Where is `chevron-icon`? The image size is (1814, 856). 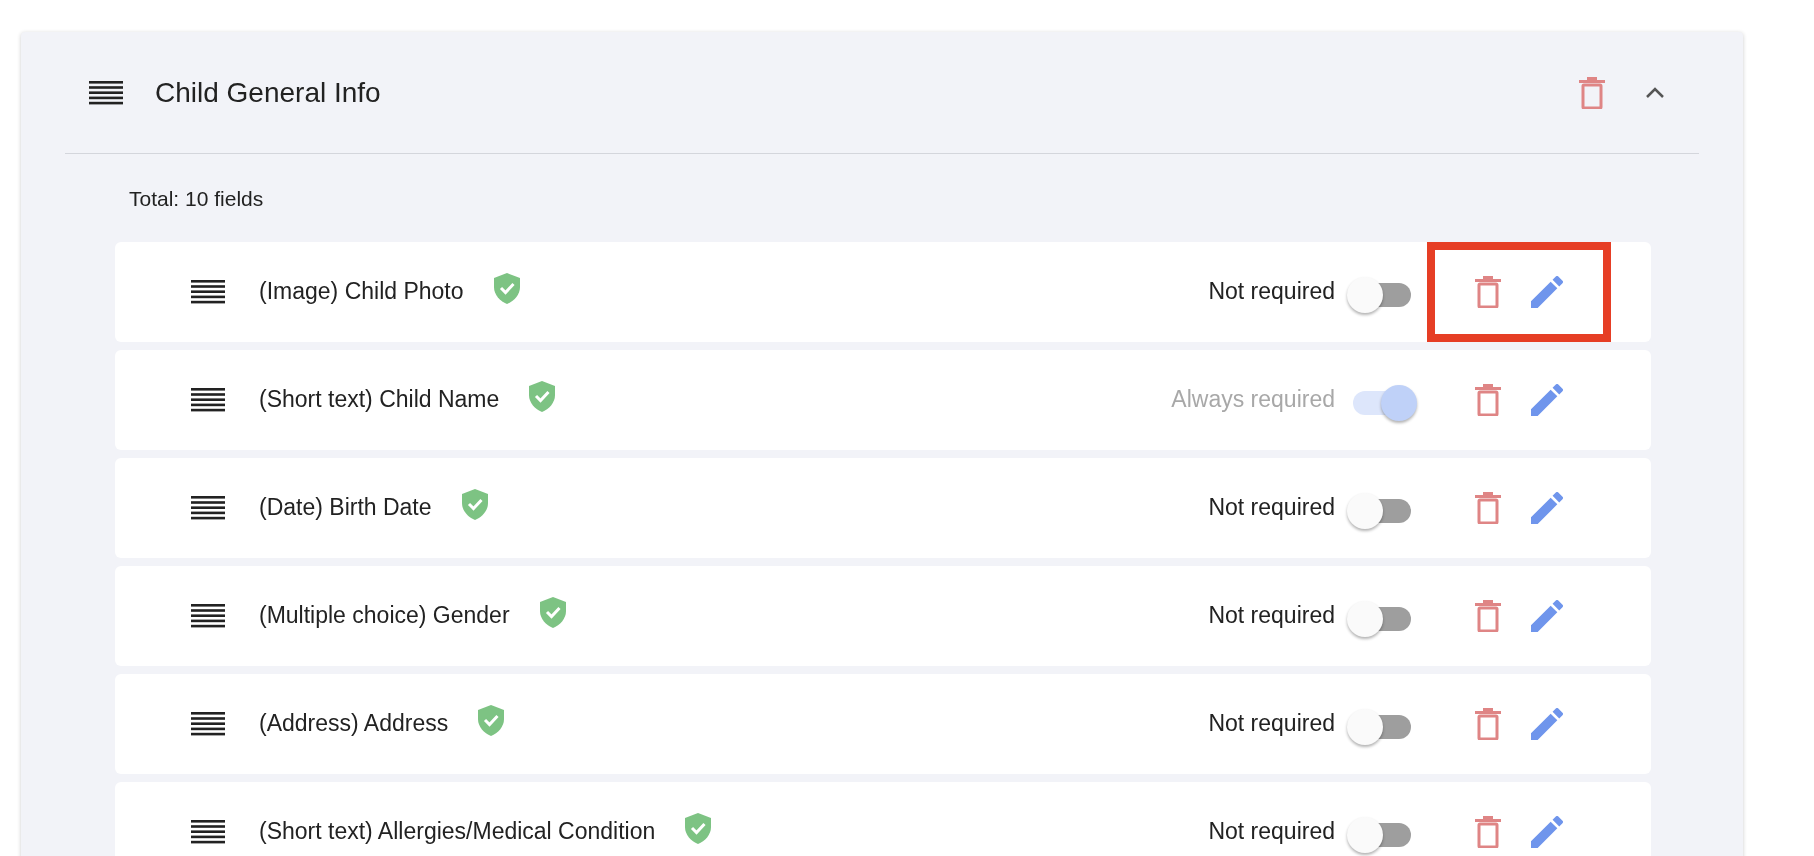 chevron-icon is located at coordinates (1655, 92).